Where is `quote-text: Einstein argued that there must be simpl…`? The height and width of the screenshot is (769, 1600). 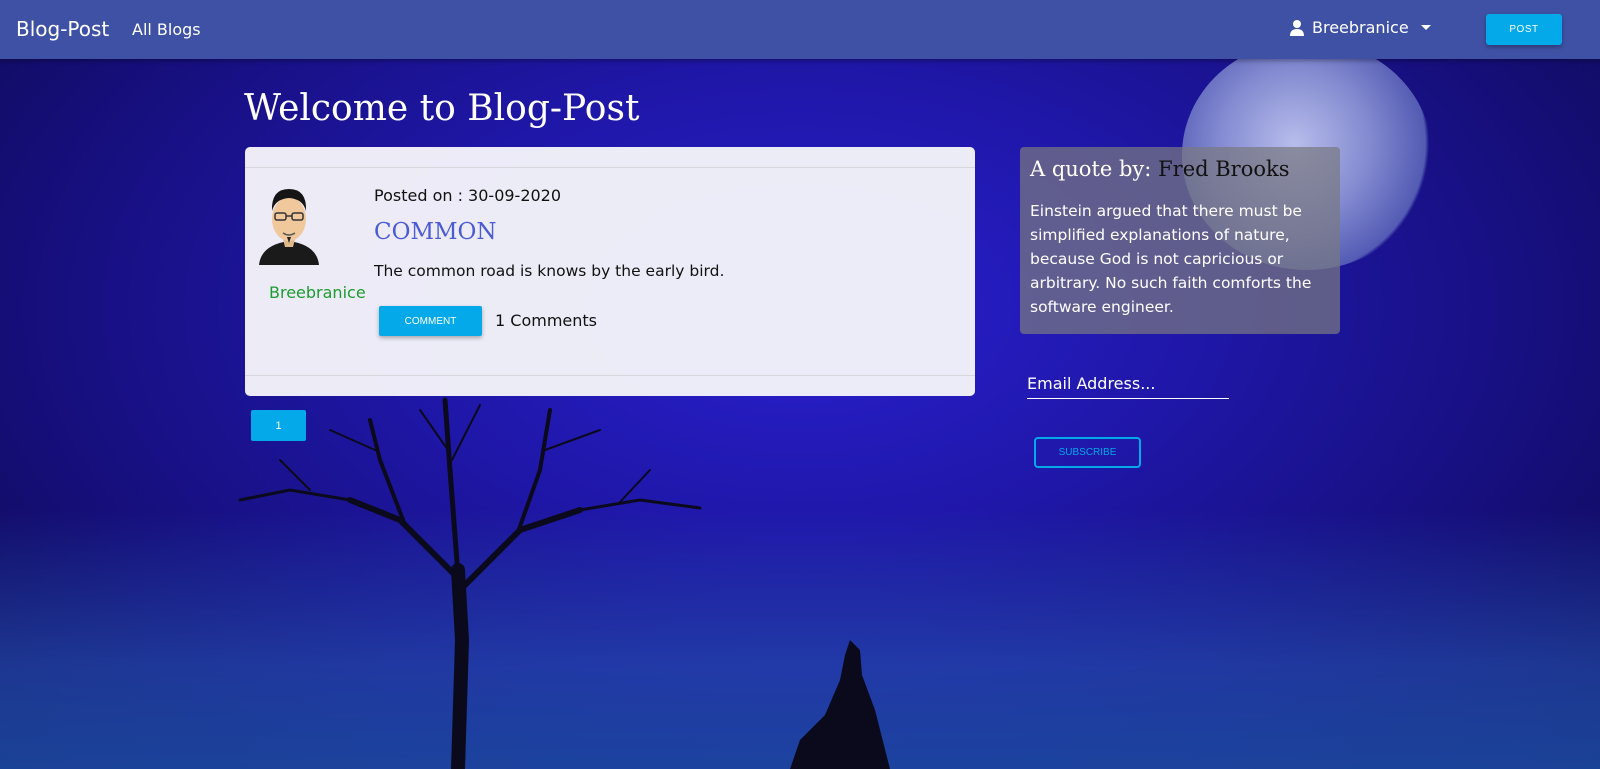 quote-text: Einstein argued that there must be simpl… is located at coordinates (1171, 259).